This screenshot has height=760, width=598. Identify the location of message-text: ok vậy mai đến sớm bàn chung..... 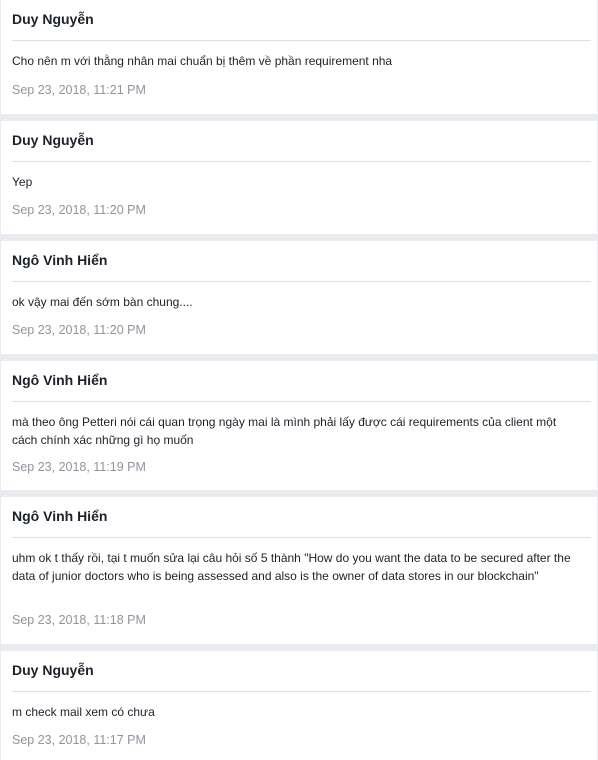
(102, 302).